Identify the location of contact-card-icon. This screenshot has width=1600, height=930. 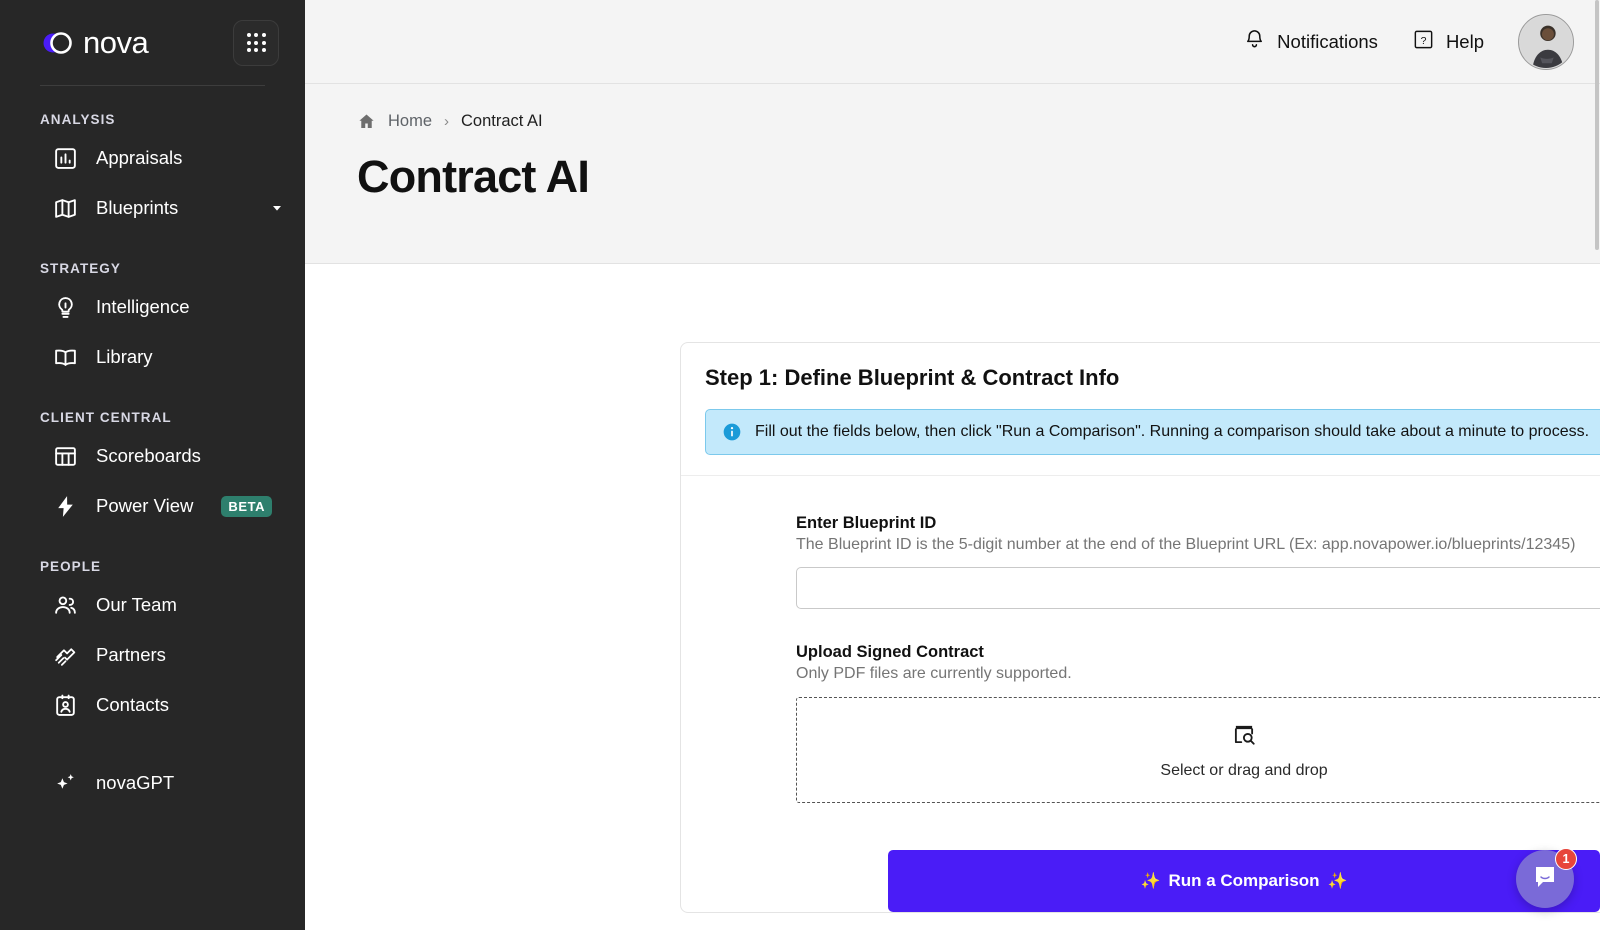
(65, 705).